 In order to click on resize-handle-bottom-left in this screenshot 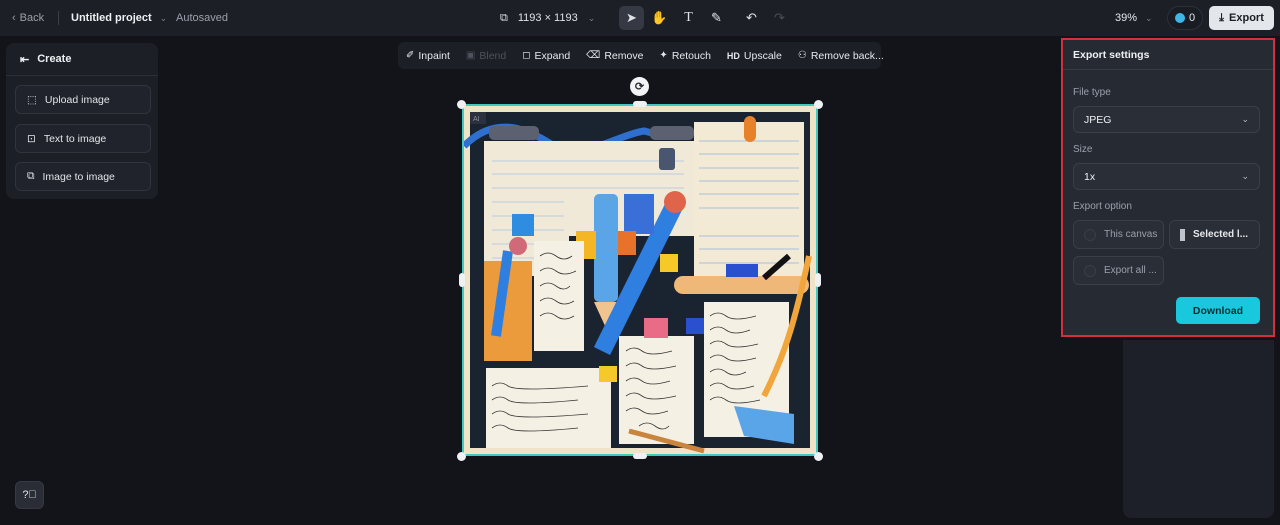, I will do `click(461, 456)`.